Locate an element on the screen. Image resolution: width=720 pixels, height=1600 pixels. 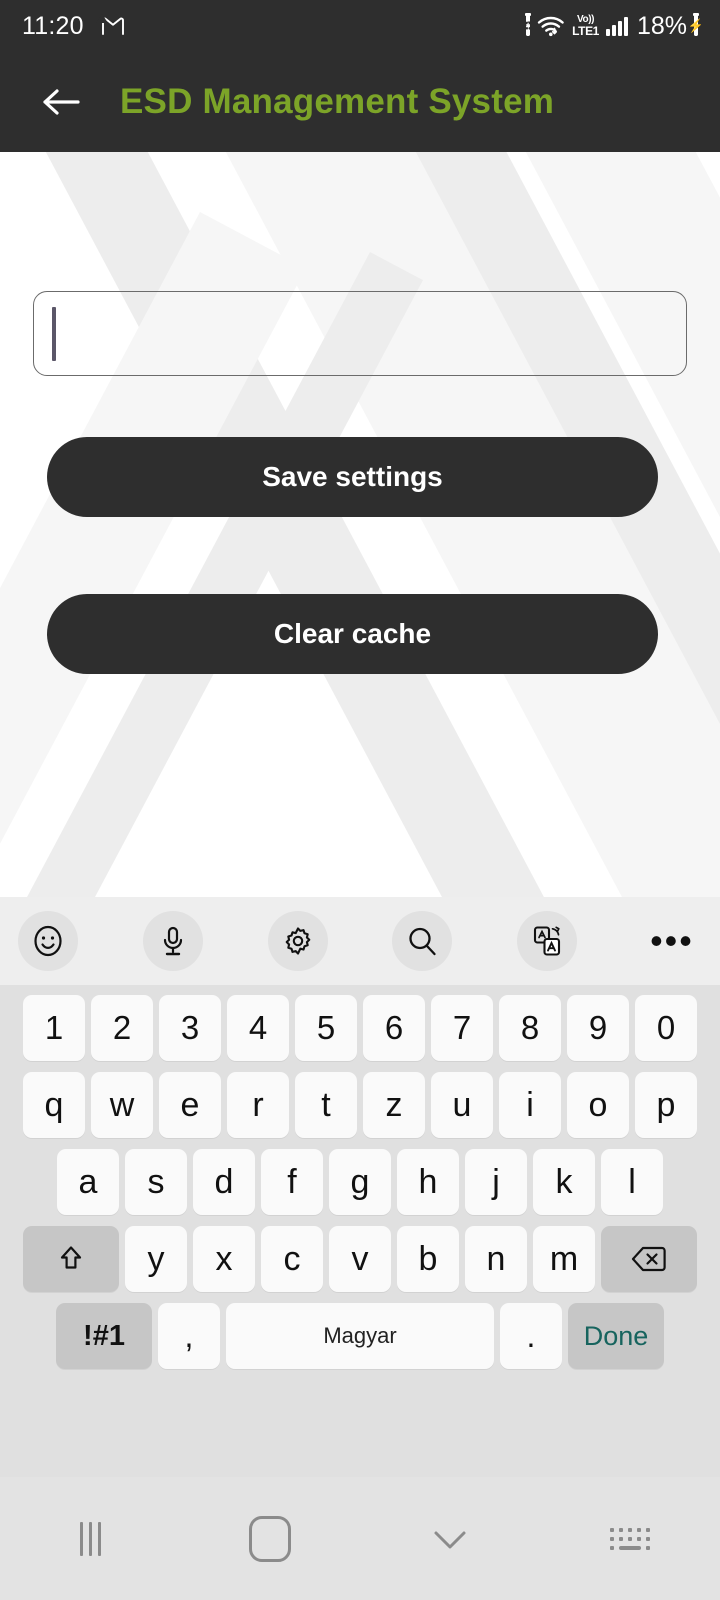
keyboard-toolbar: ••• is located at coordinates (360, 941).